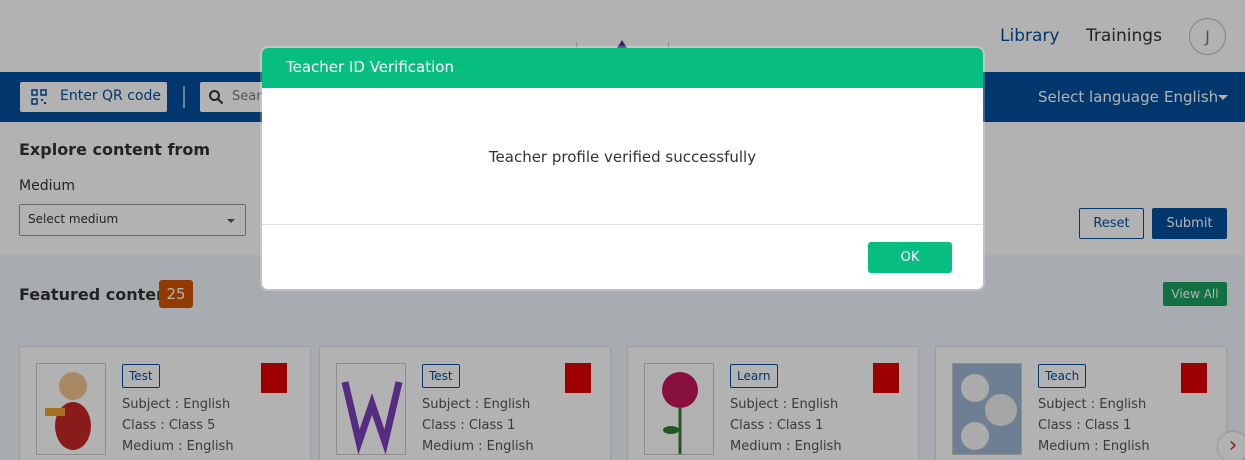  What do you see at coordinates (910, 257) in the screenshot?
I see `ok-button: OK` at bounding box center [910, 257].